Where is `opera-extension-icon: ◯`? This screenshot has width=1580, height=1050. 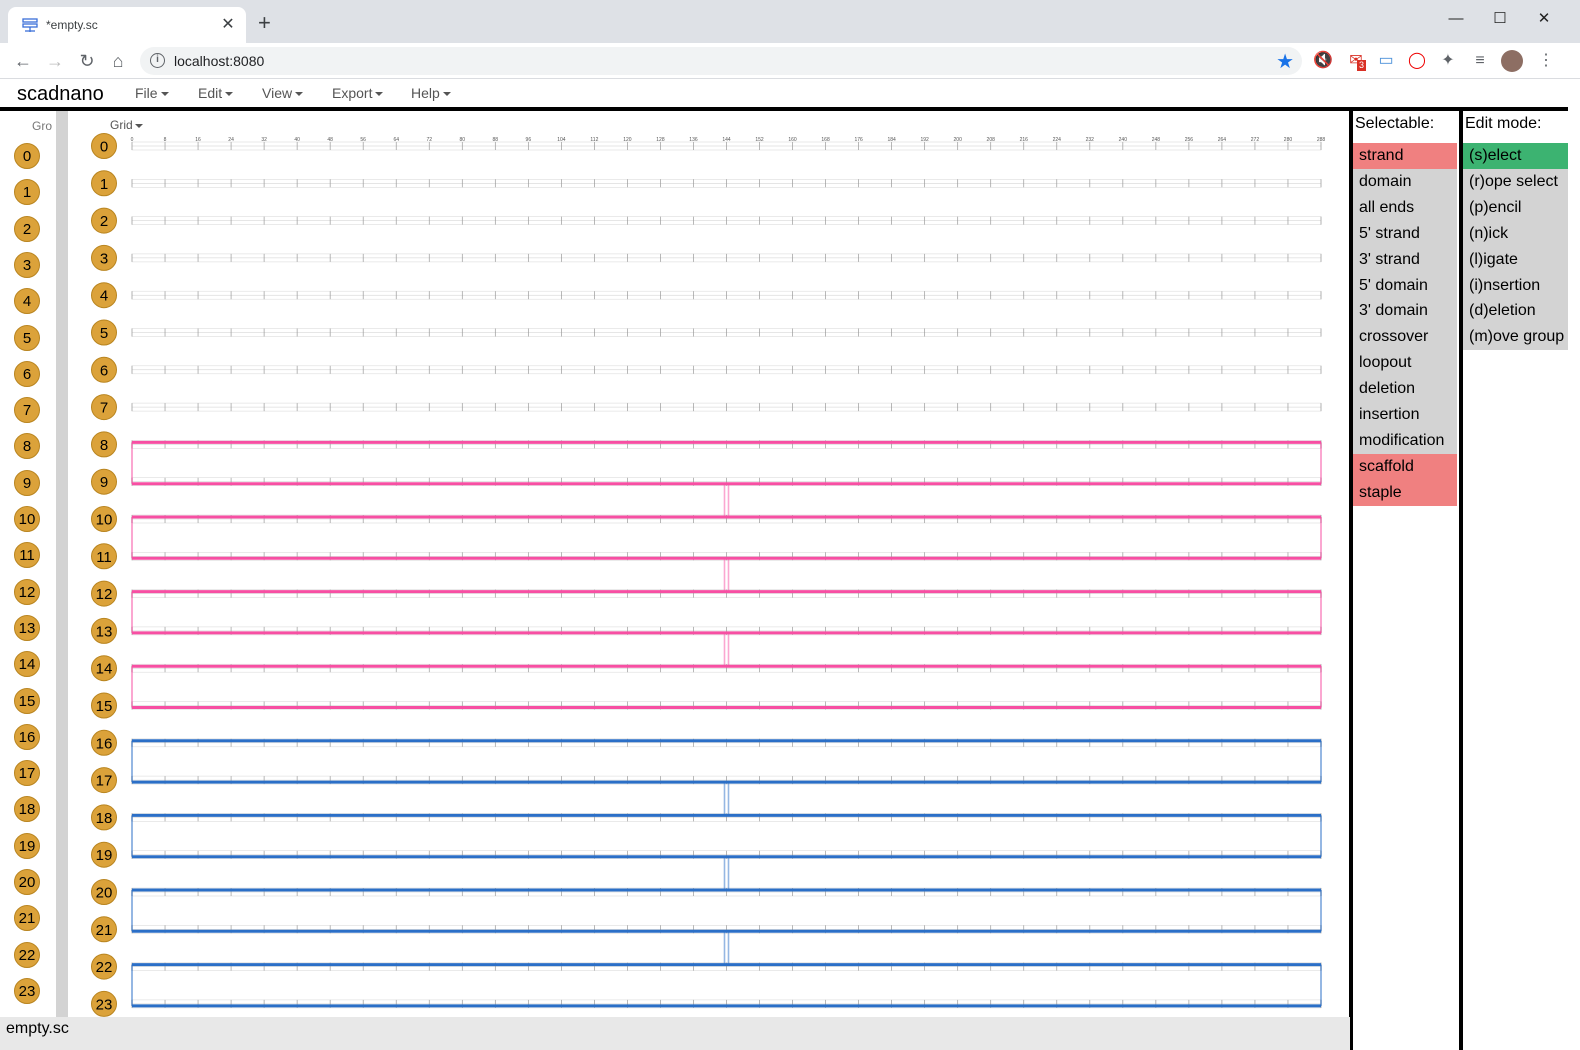 opera-extension-icon: ◯ is located at coordinates (1417, 61).